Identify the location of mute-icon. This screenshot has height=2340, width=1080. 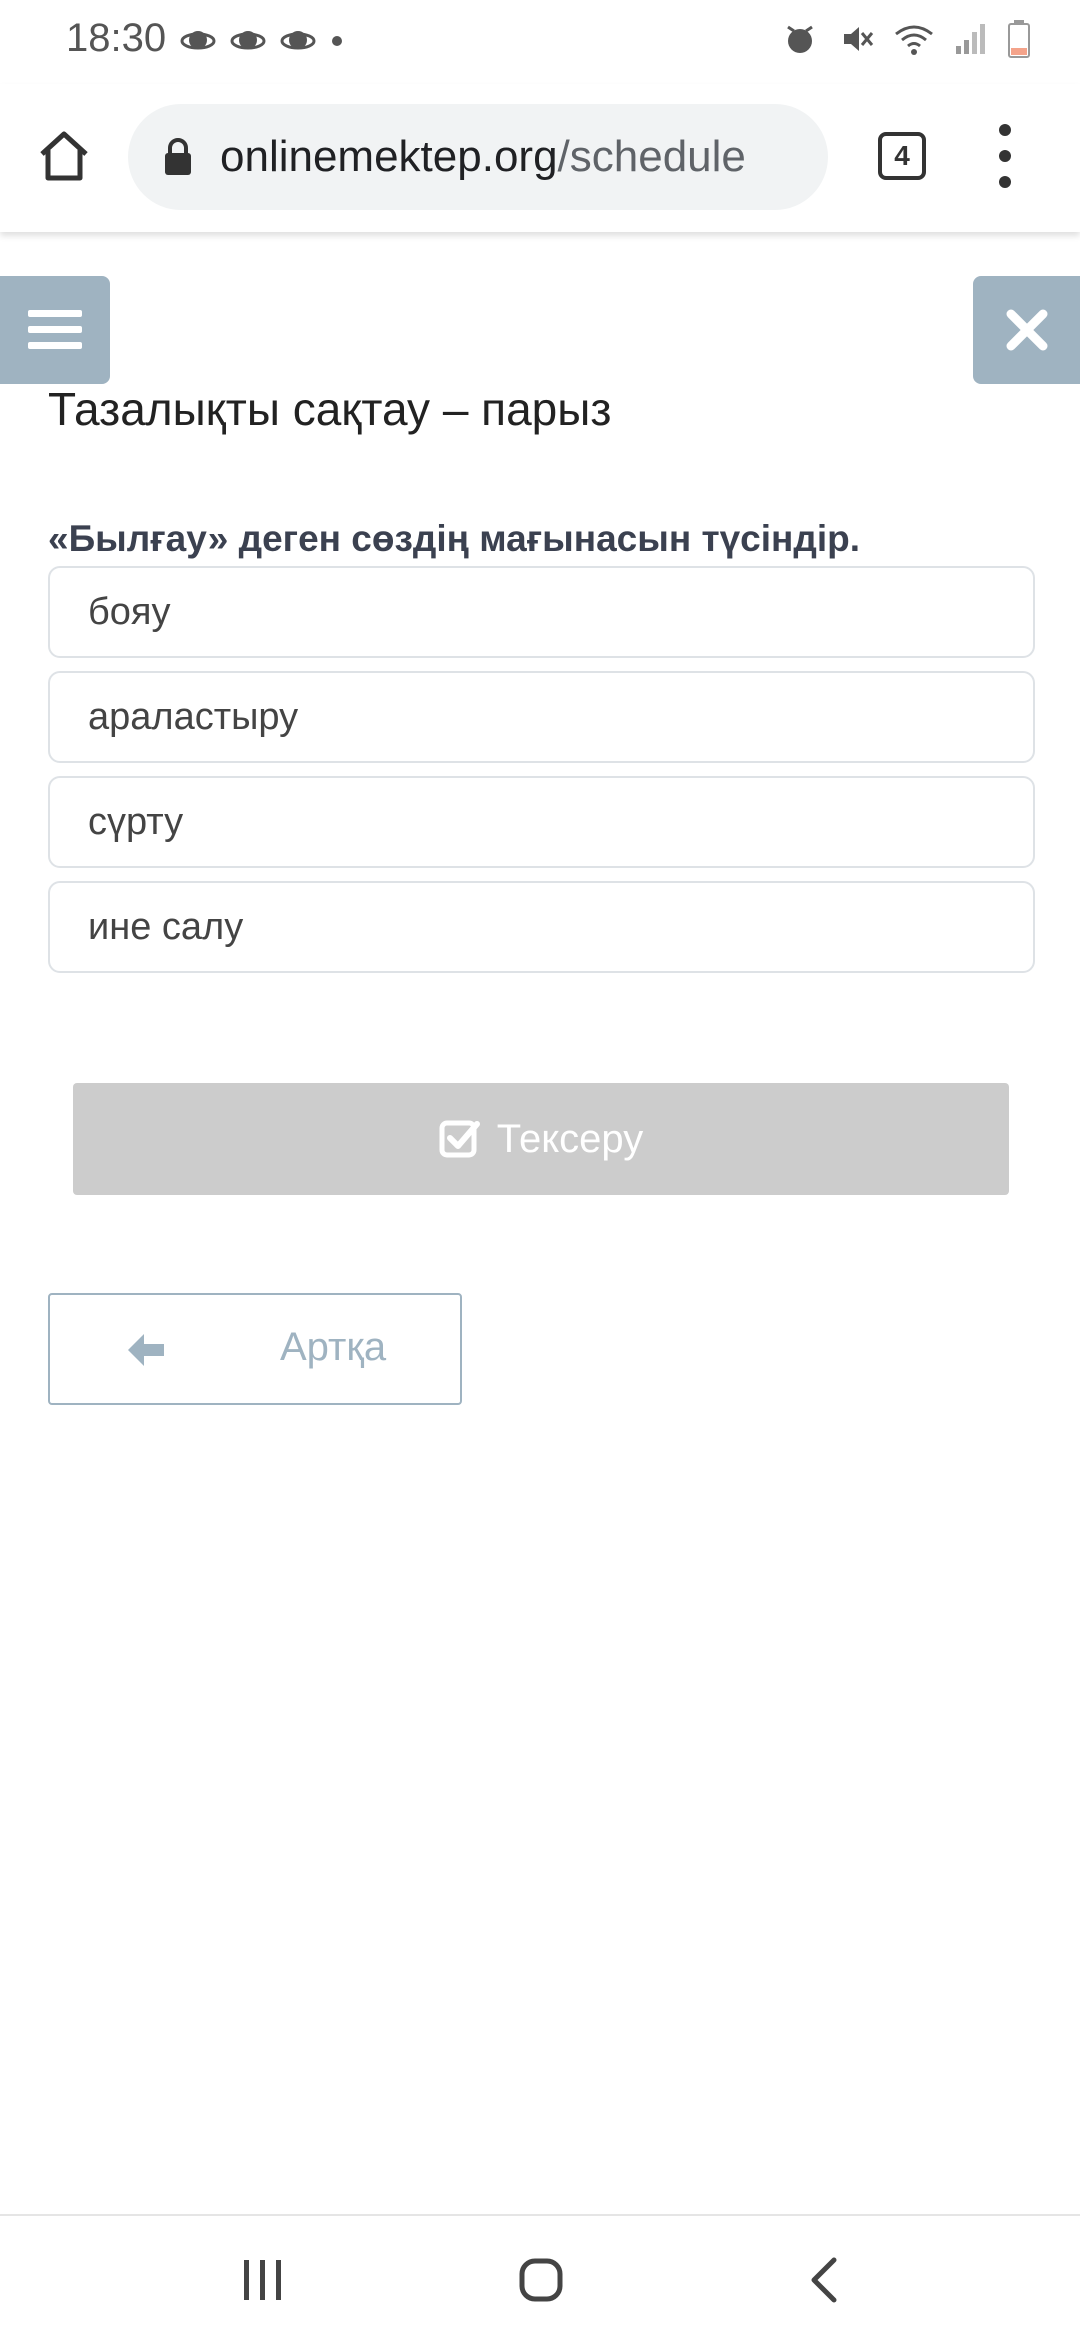
(859, 39).